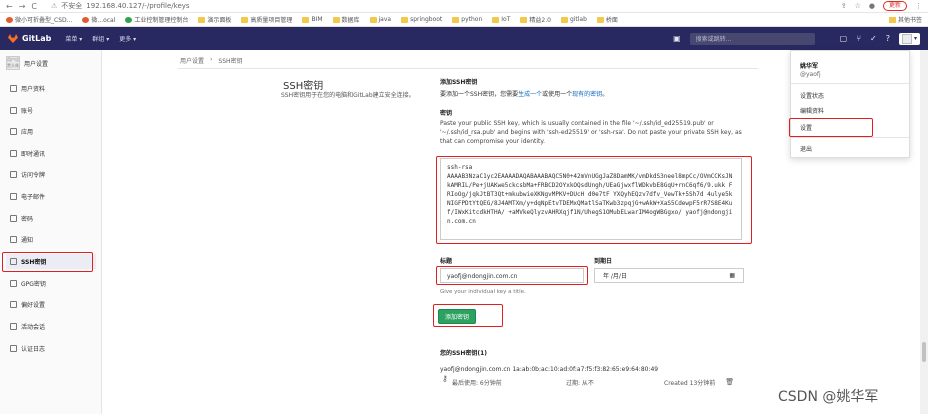 The image size is (928, 414). What do you see at coordinates (603, 261) in the screenshot?
I see `expires-label: 到期日` at bounding box center [603, 261].